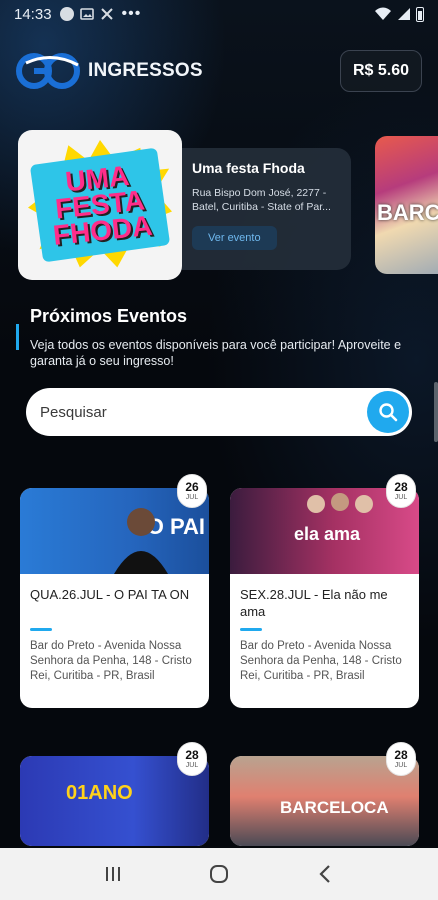 The height and width of the screenshot is (900, 438). Describe the element at coordinates (248, 168) in the screenshot. I see `featured-event-title: Uma festa Fhoda` at that location.